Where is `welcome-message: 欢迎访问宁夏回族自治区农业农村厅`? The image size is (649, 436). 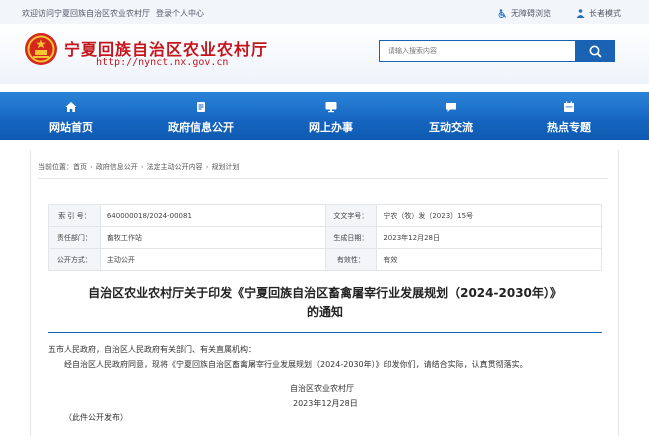 welcome-message: 欢迎访问宁夏回族自治区农业农村厅 is located at coordinates (86, 13).